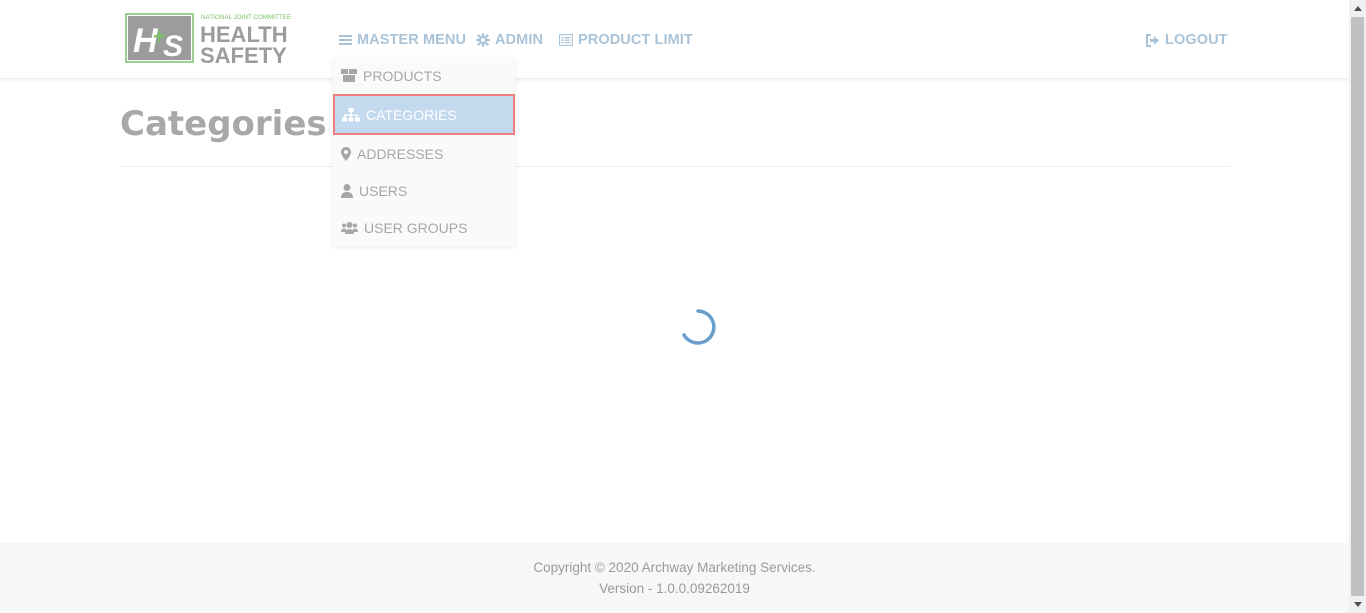 This screenshot has width=1366, height=613. I want to click on dropdown-item-user-groups-label: USER GROUPS, so click(416, 227).